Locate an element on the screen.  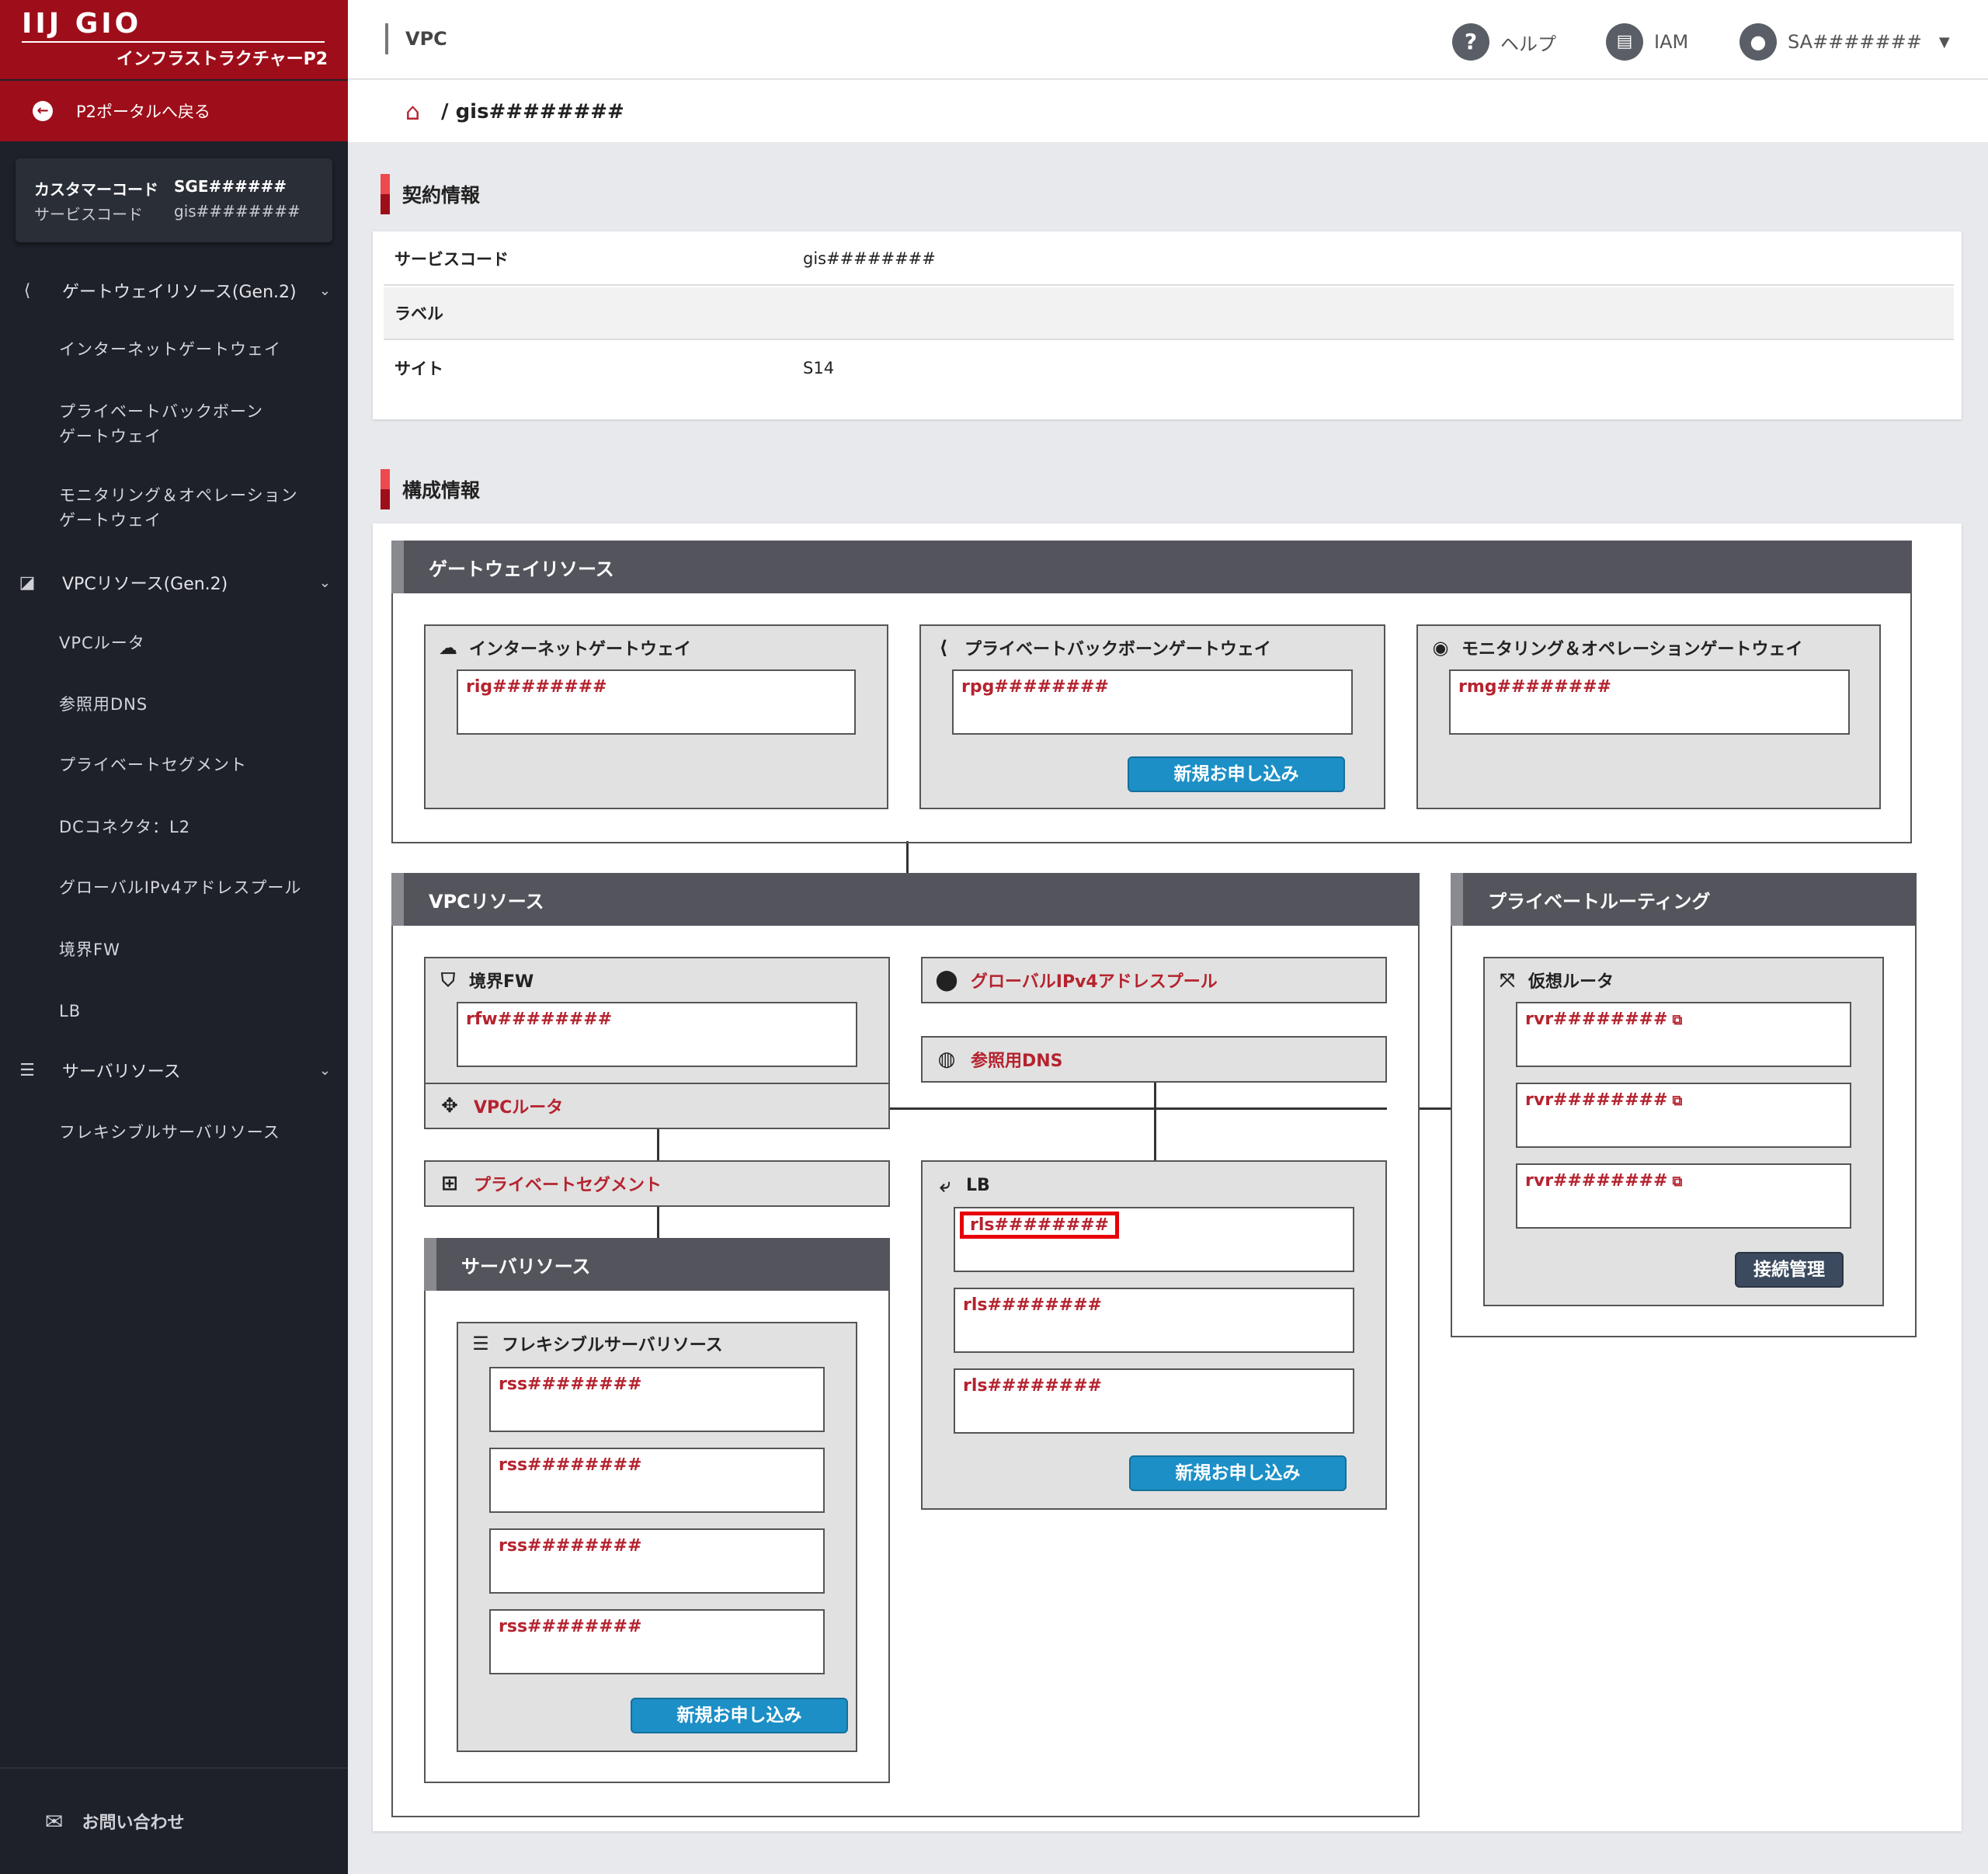
table-row: サービスコード gis######## is located at coordinates (1169, 259).